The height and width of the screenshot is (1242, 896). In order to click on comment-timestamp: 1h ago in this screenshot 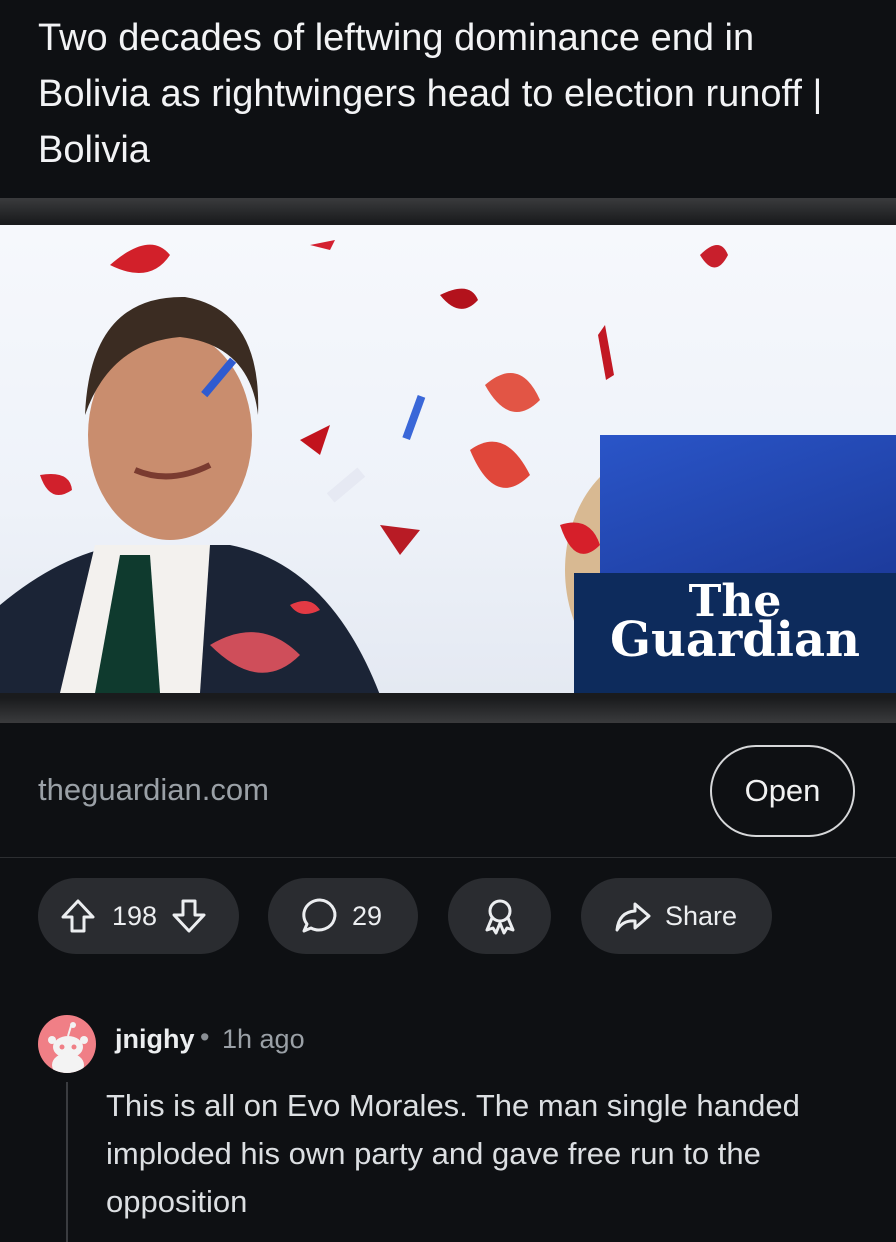, I will do `click(263, 1039)`.